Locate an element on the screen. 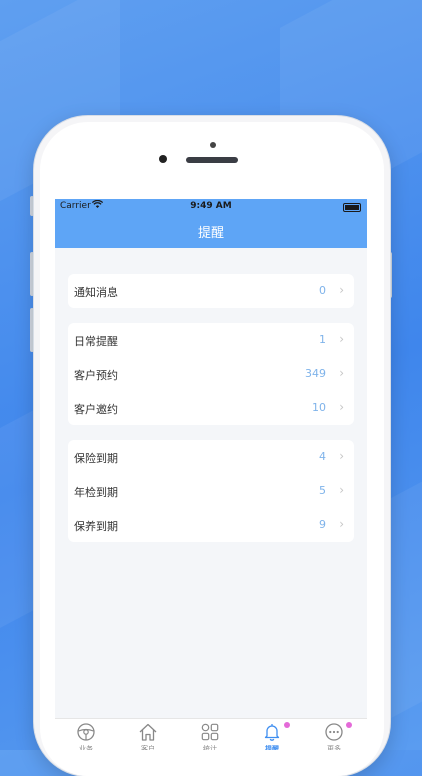 The image size is (422, 776). status-bar: Carrier 9:49 AM is located at coordinates (211, 207).